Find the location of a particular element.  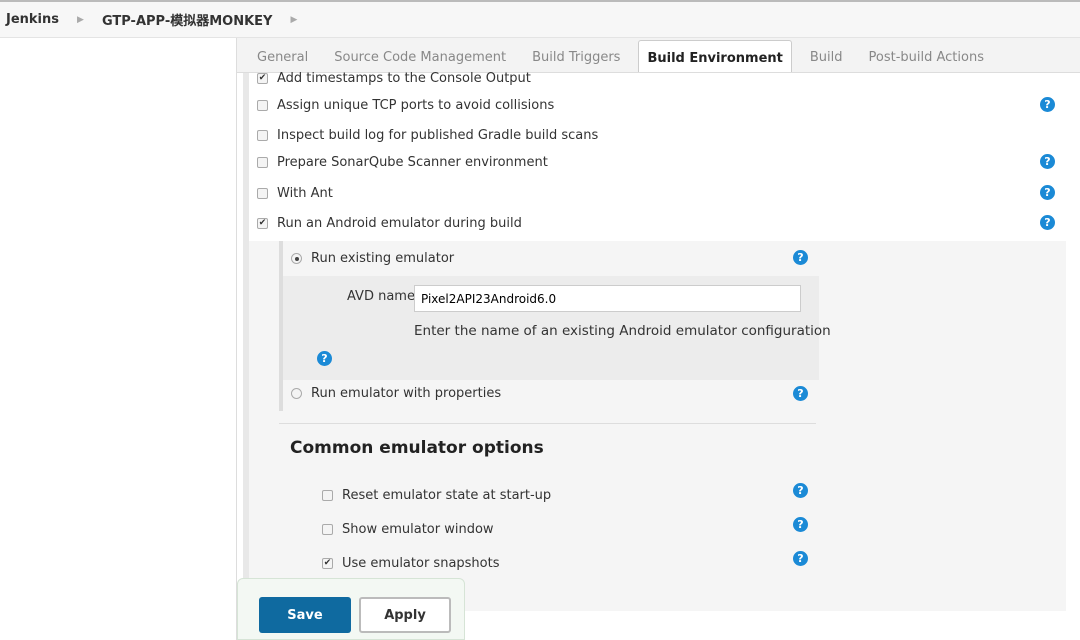

apply-button: Apply is located at coordinates (405, 615).